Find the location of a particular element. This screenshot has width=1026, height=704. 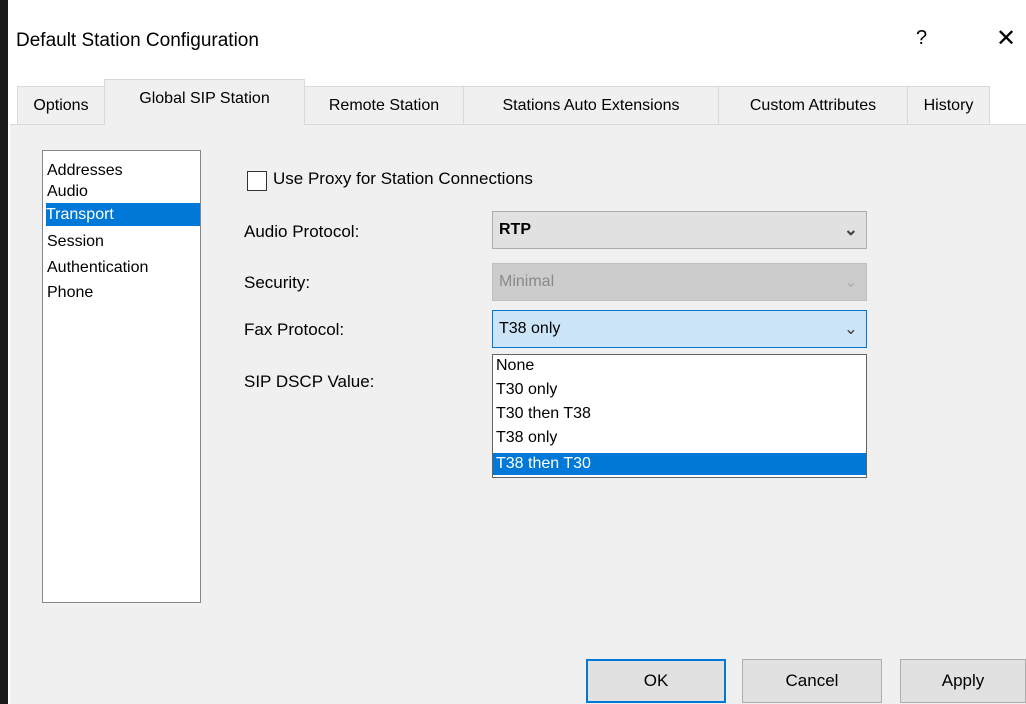

apply-button: Apply is located at coordinates (963, 681).